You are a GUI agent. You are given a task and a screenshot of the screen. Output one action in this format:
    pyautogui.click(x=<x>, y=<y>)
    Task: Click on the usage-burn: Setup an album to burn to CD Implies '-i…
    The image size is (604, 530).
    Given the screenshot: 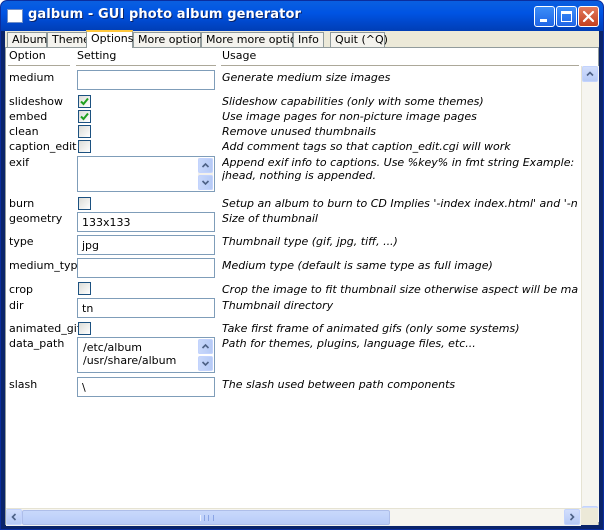 What is the action you would take?
    pyautogui.click(x=400, y=203)
    